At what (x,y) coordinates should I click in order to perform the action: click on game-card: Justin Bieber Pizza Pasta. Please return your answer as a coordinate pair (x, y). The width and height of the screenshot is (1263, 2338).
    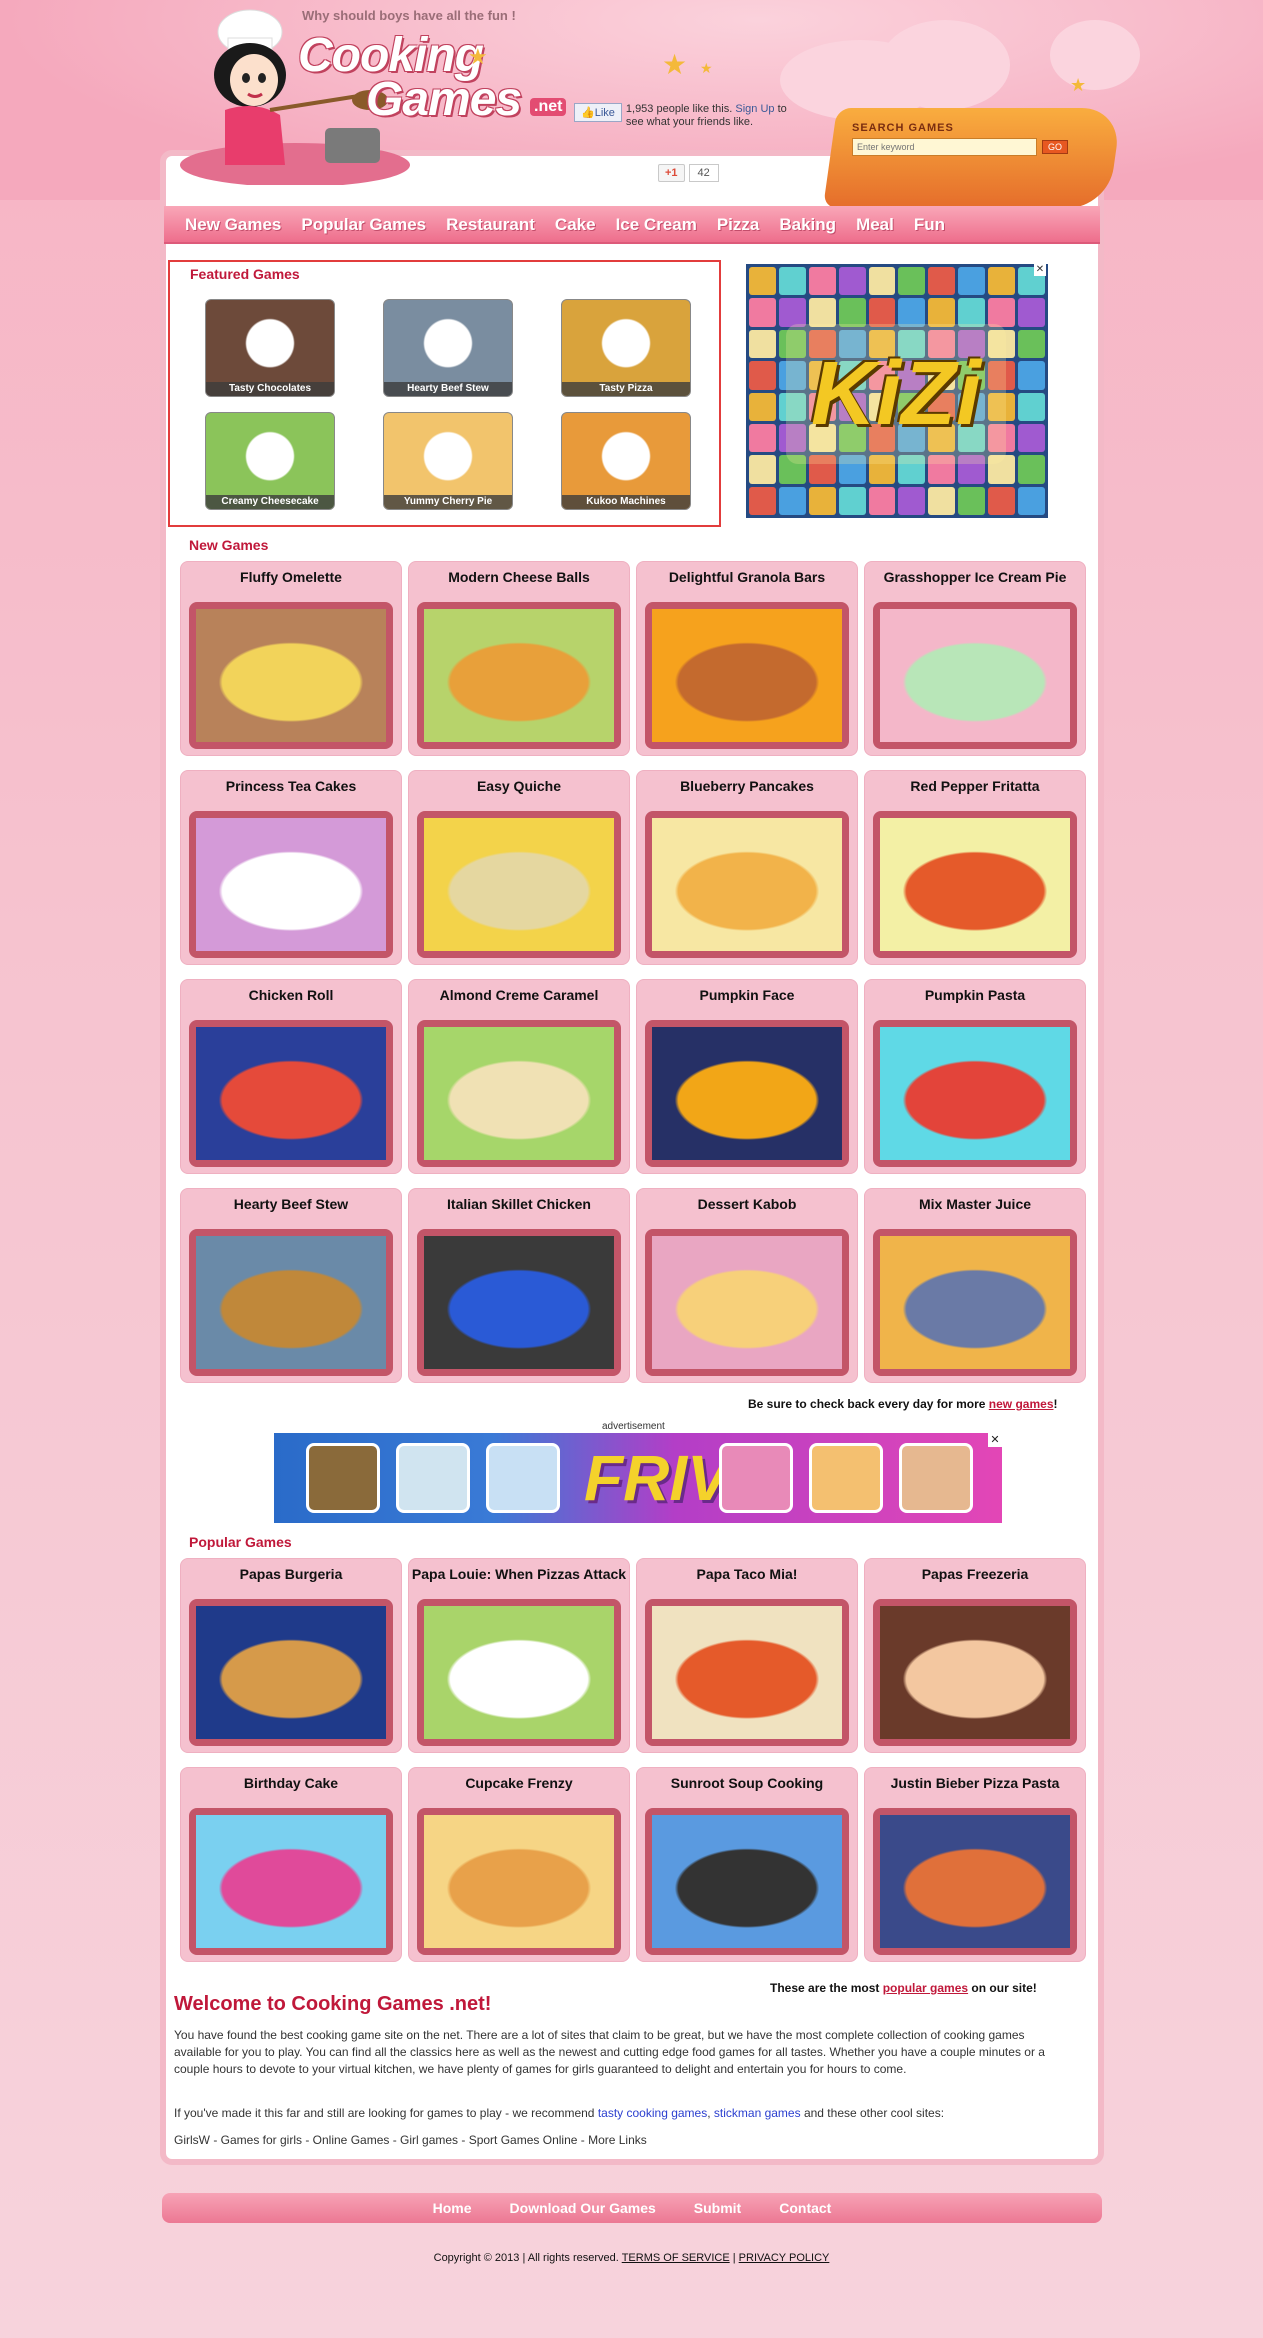
    Looking at the image, I should click on (975, 1864).